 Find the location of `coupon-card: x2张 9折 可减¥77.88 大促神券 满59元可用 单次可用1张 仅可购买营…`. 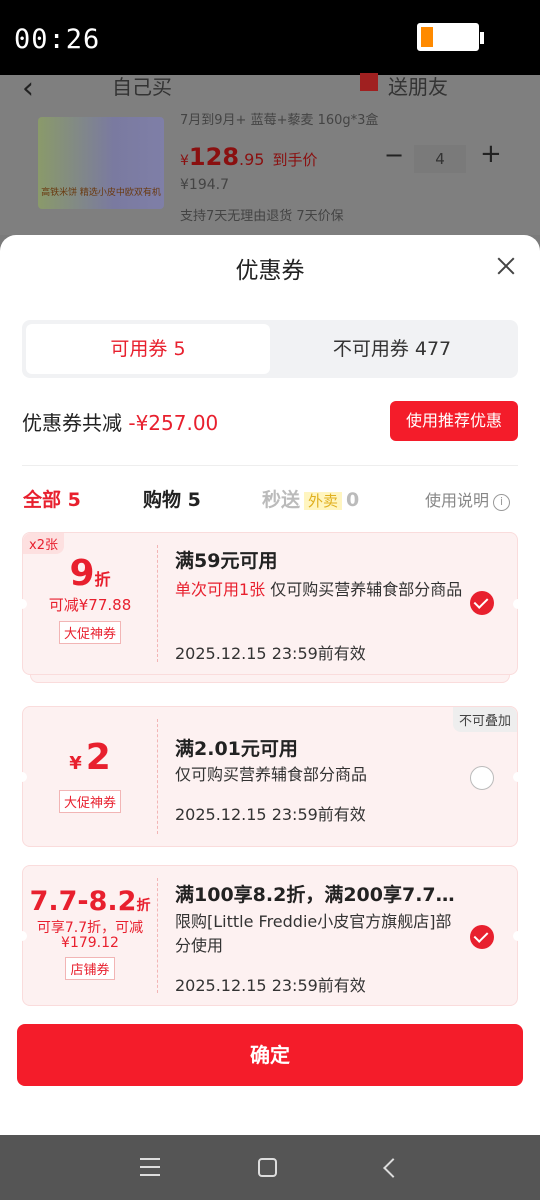

coupon-card: x2张 9折 可减¥77.88 大促神券 满59元可用 单次可用1张 仅可购买营… is located at coordinates (270, 603).